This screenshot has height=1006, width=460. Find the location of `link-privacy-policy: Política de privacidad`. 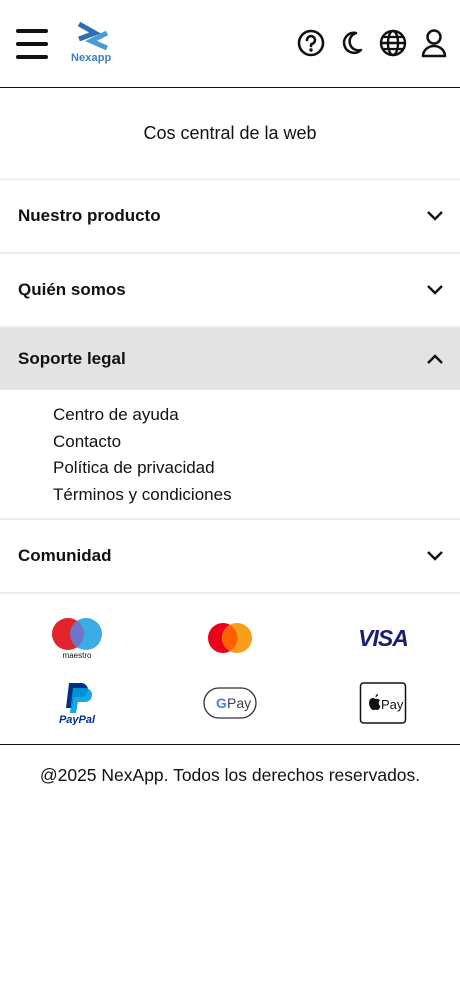

link-privacy-policy: Política de privacidad is located at coordinates (256, 468).